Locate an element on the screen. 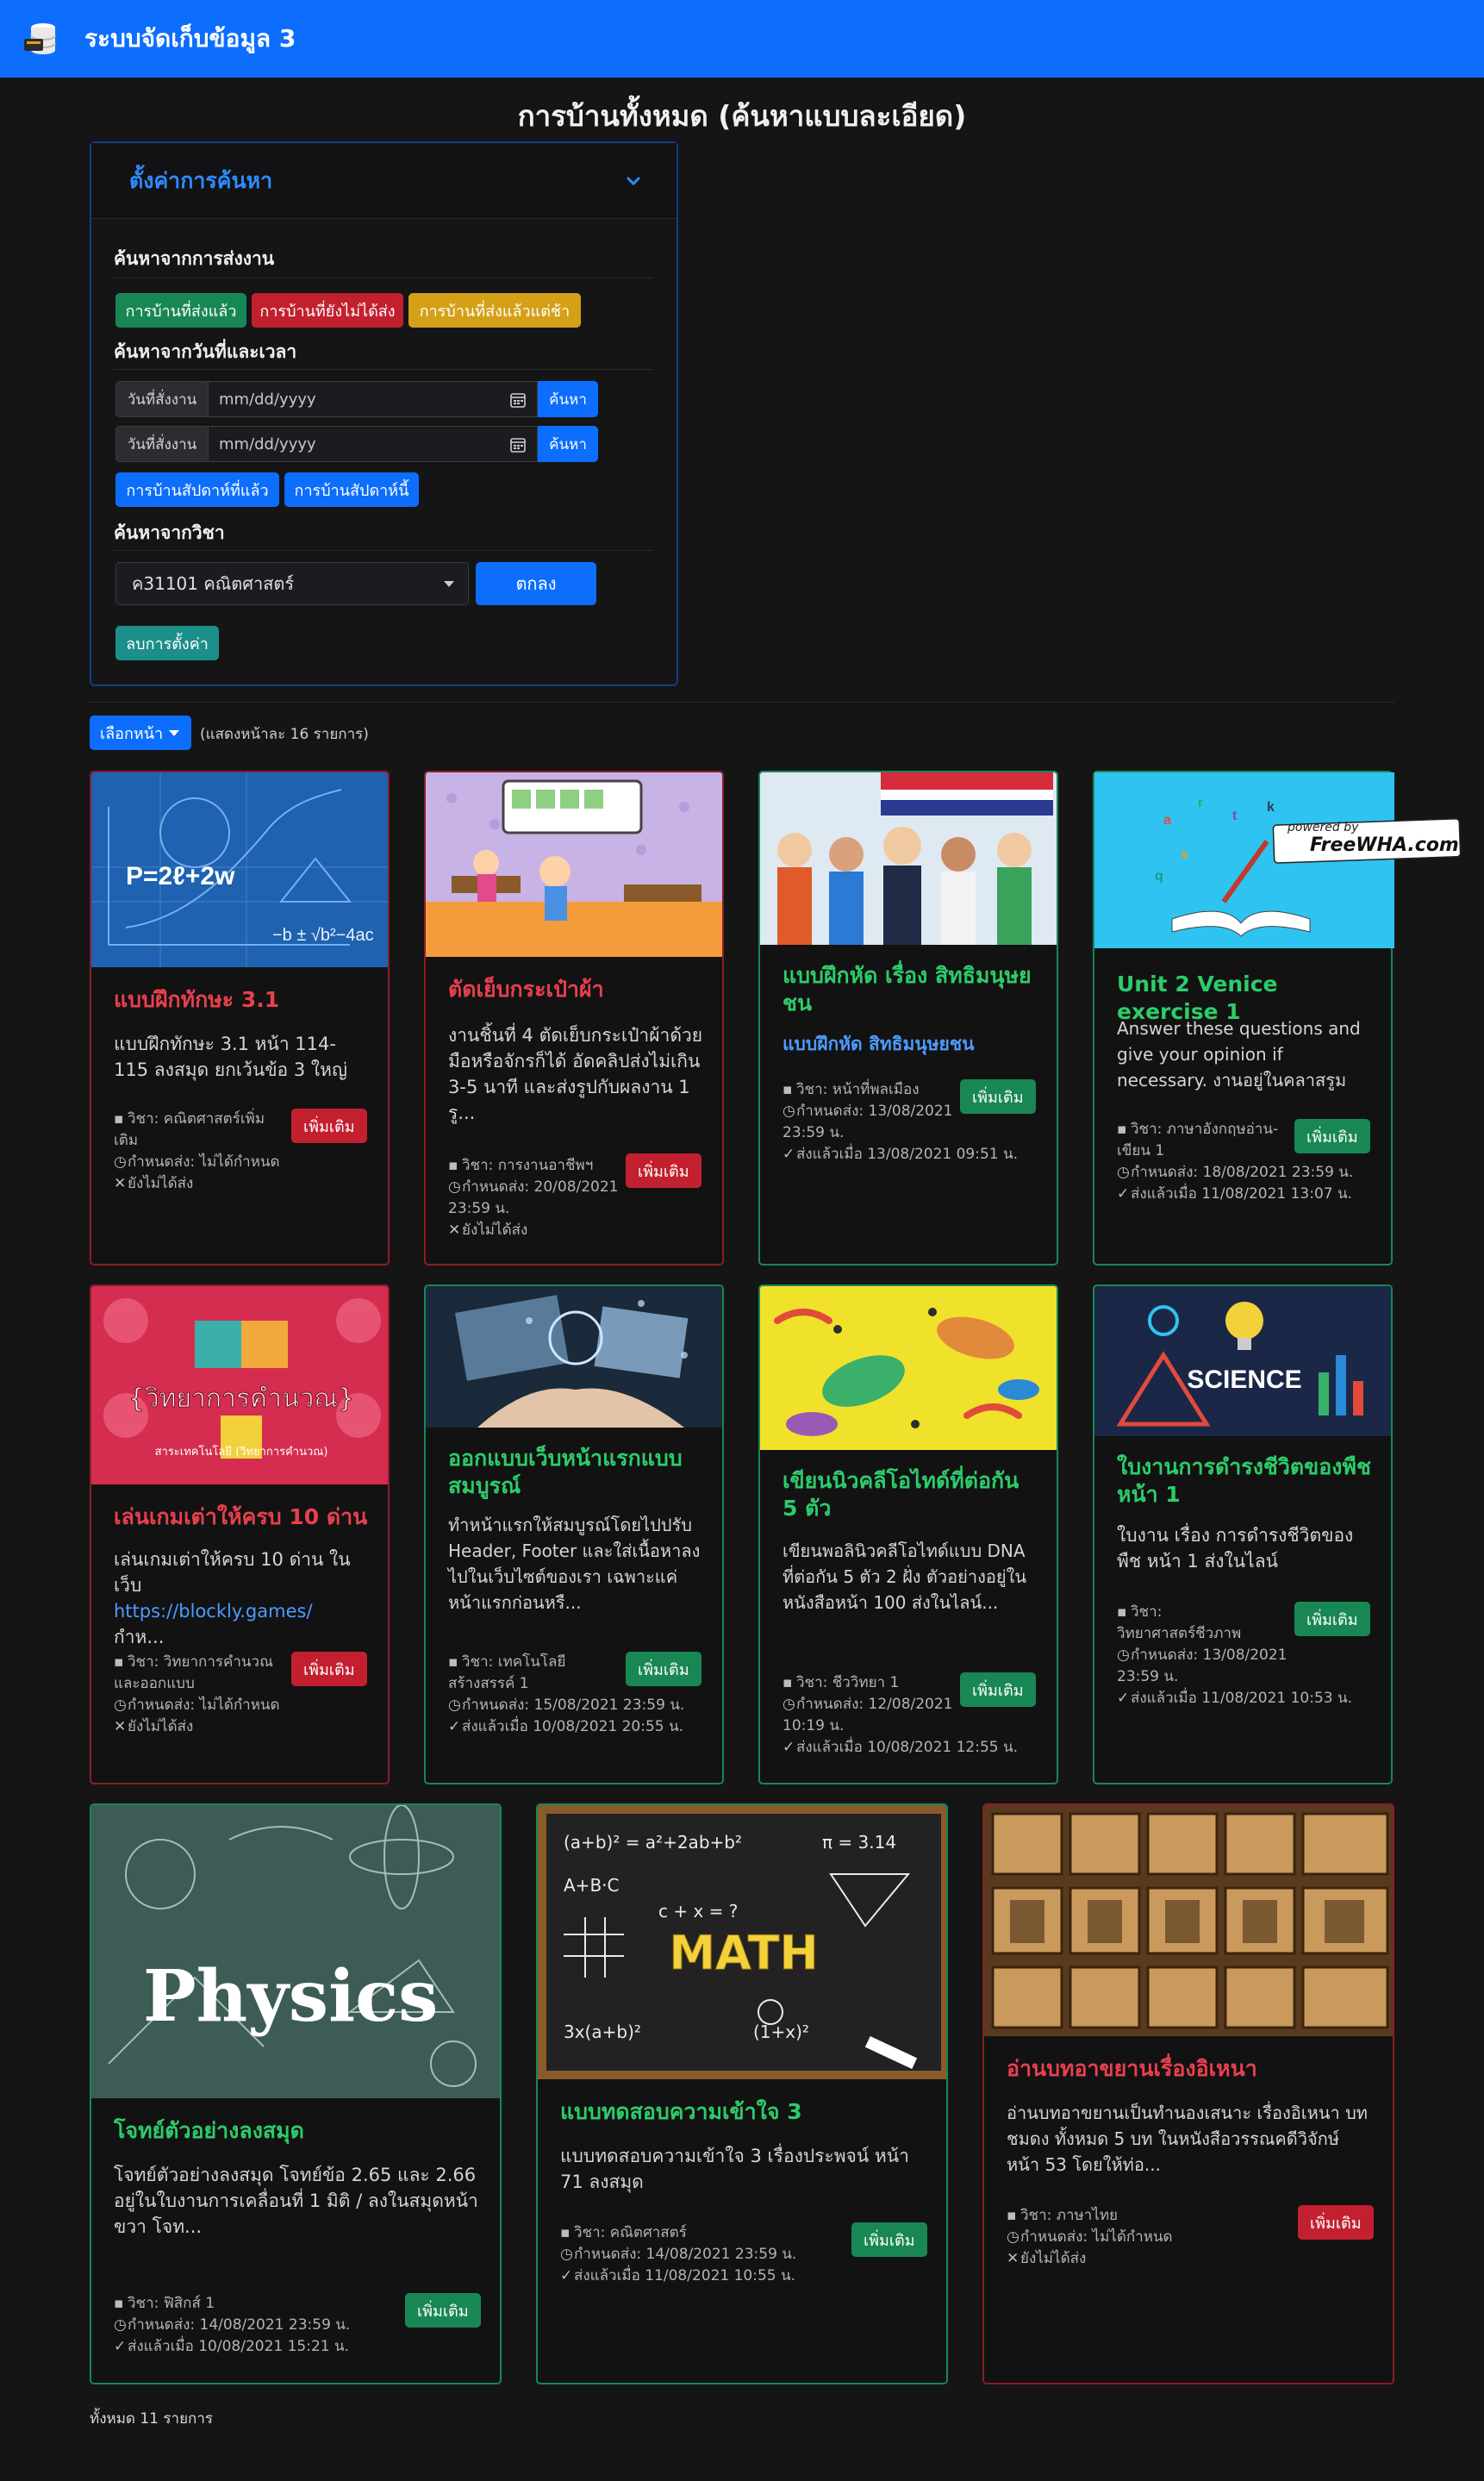 This screenshot has height=2481, width=1484. card-subject: วิชา: ภาษาไทย is located at coordinates (1069, 2215).